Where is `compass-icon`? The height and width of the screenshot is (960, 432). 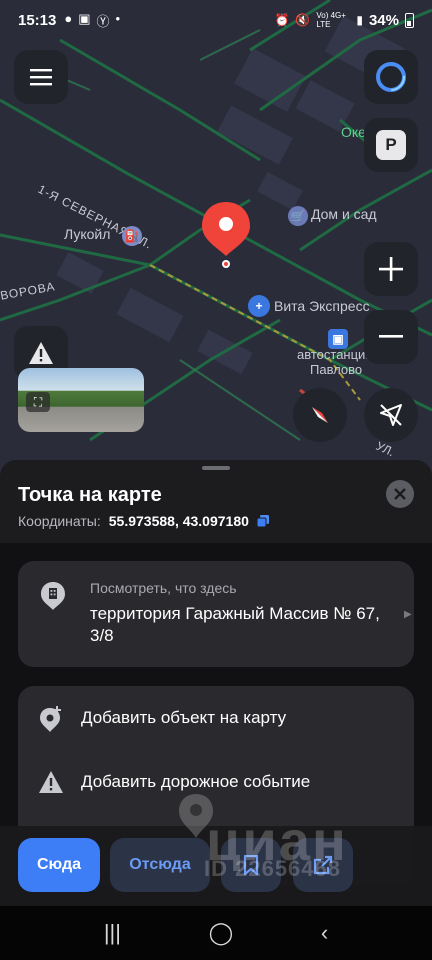
compass-icon is located at coordinates (320, 415).